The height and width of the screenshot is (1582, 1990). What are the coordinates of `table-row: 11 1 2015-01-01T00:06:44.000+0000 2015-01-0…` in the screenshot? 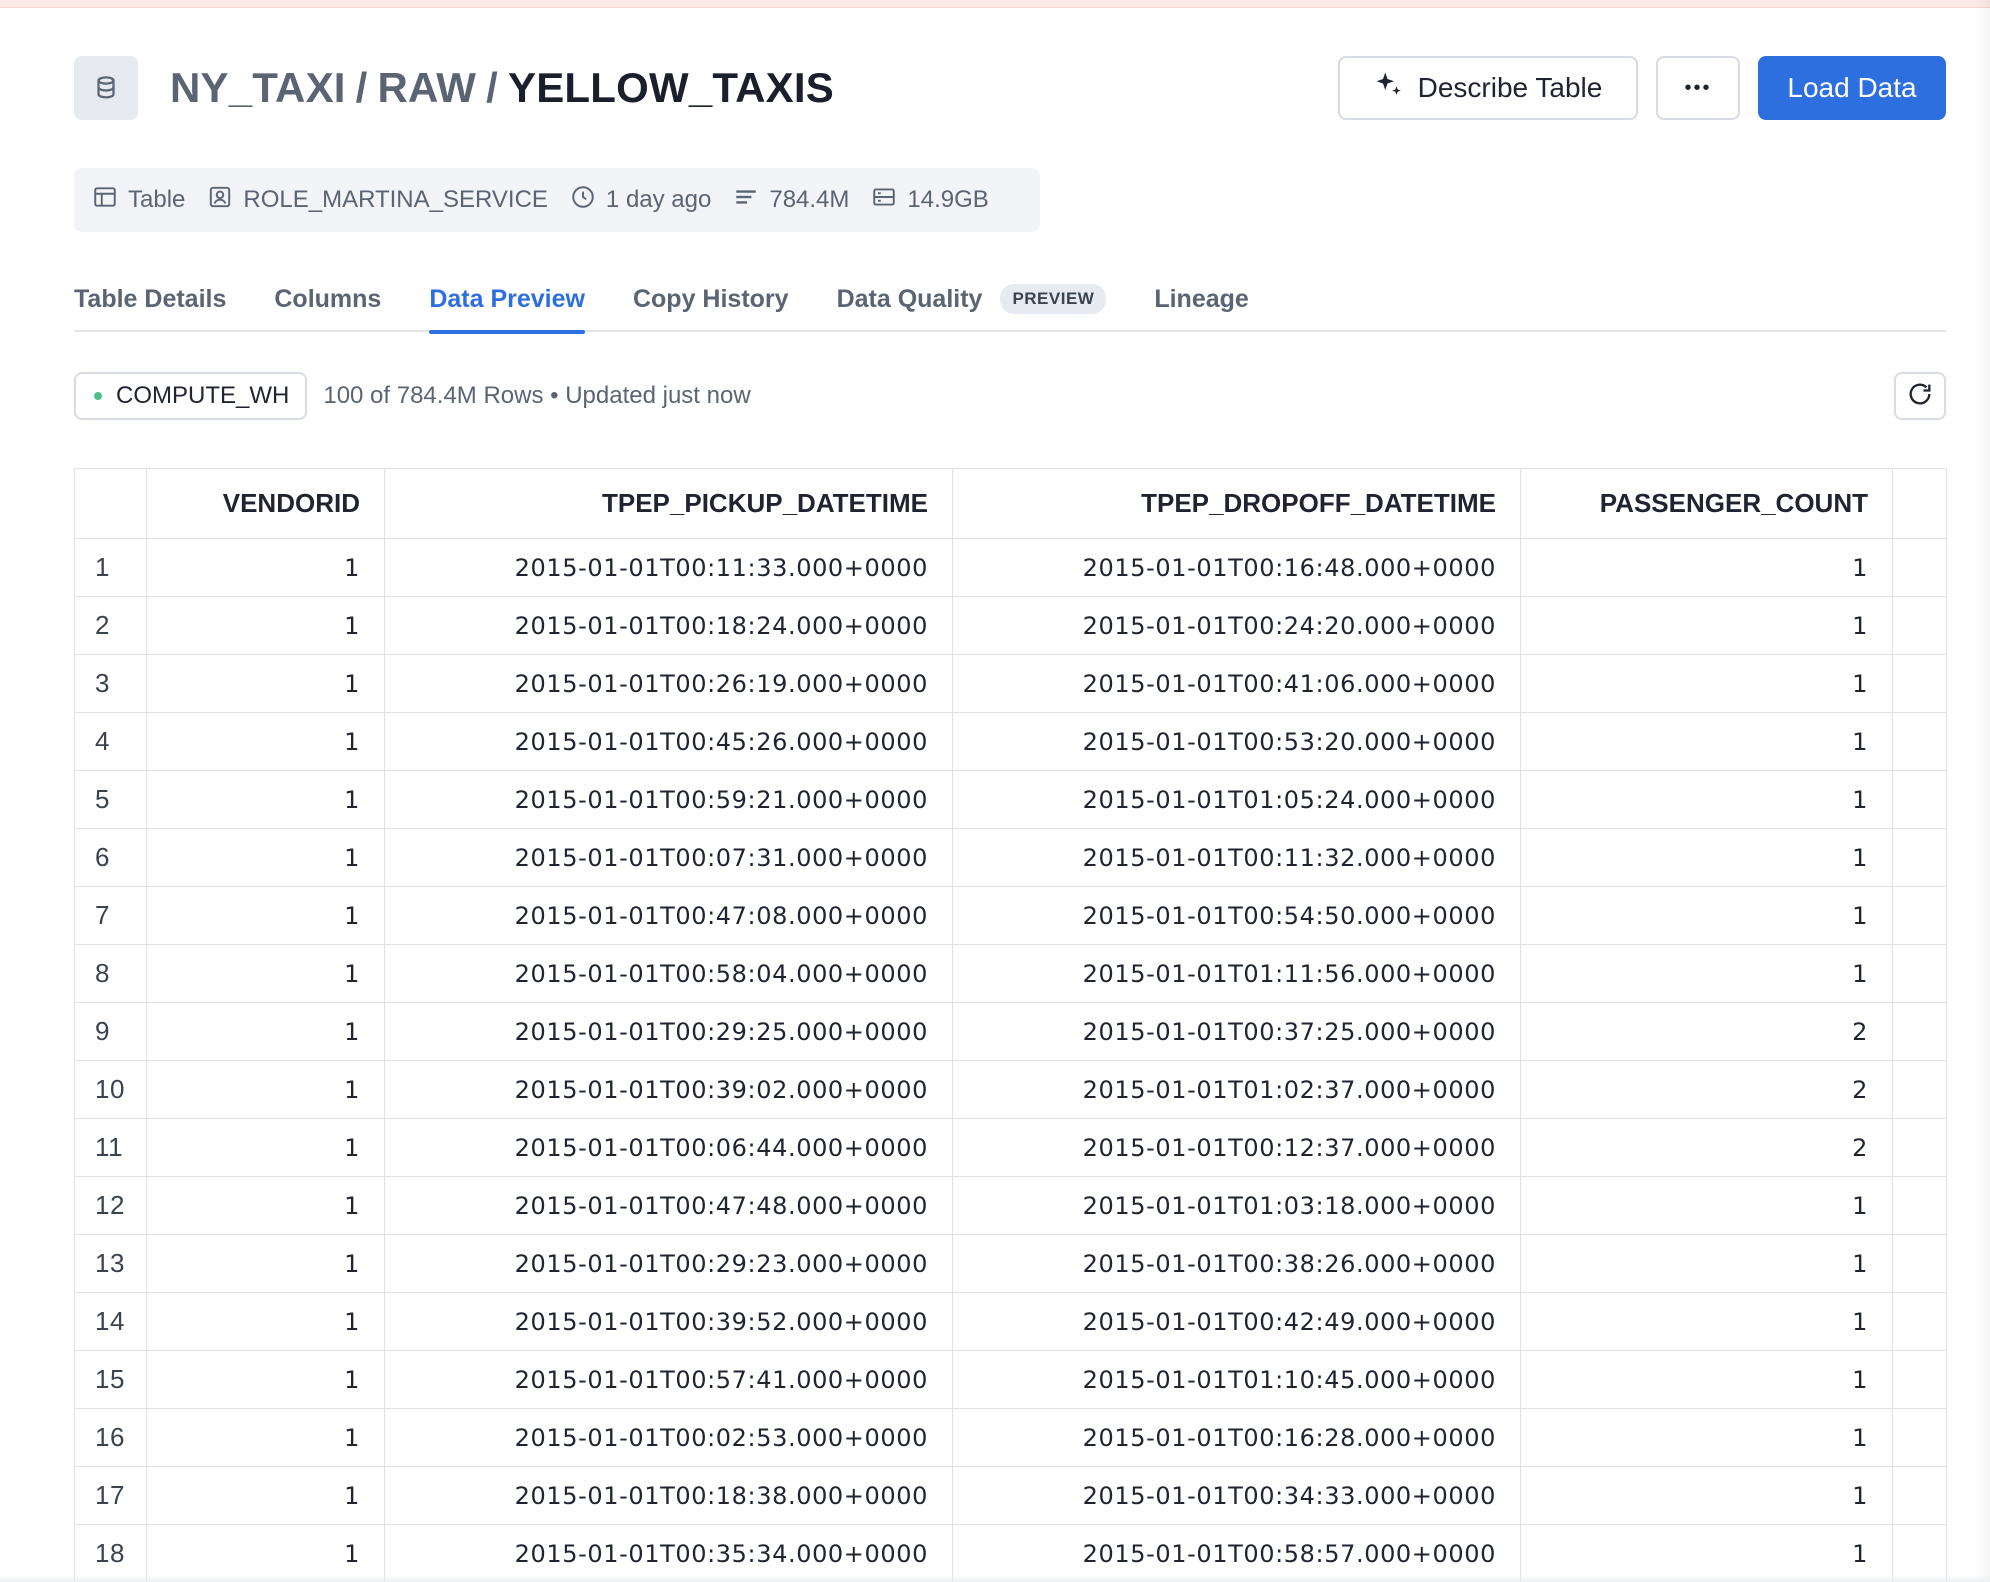 It's located at (1010, 1147).